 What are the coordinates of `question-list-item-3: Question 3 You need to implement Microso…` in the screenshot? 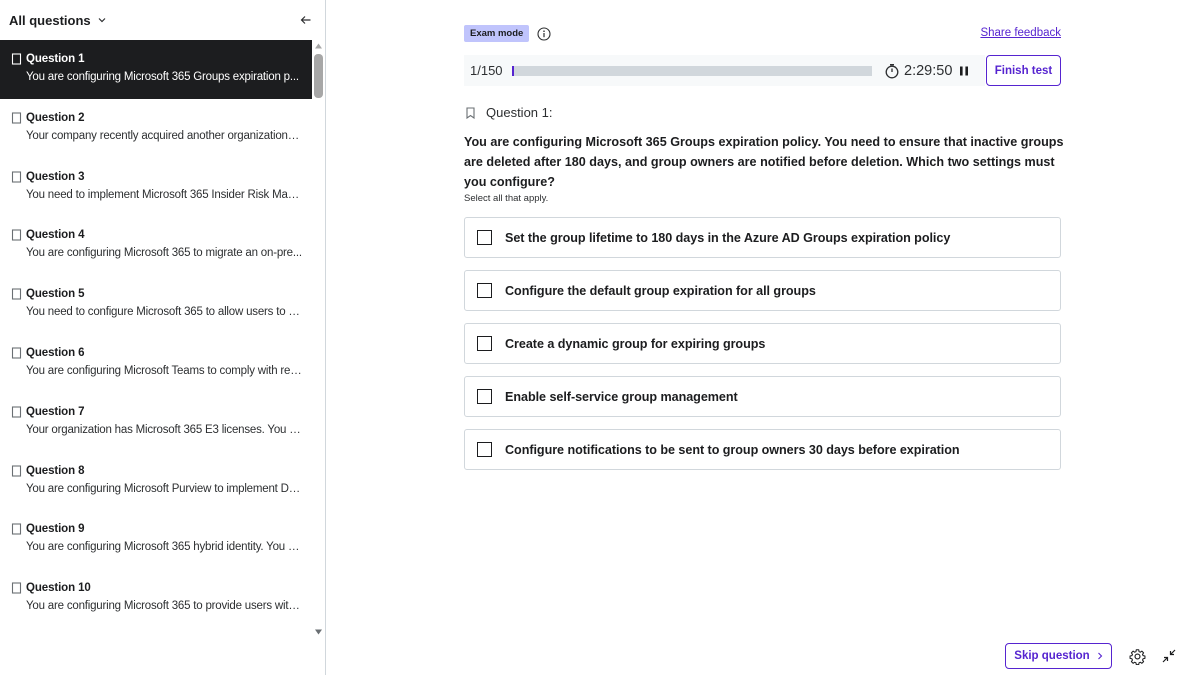 It's located at (156, 187).